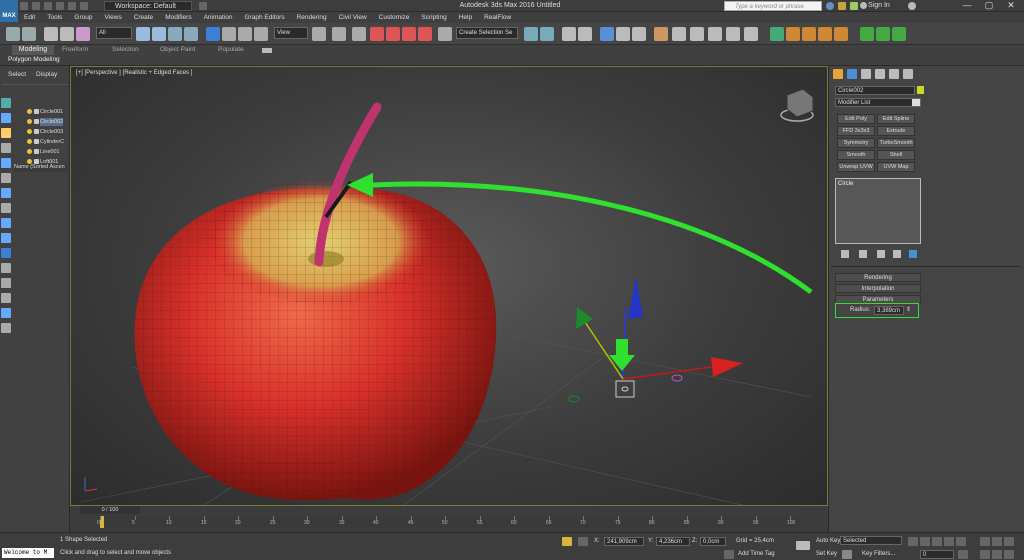  Describe the element at coordinates (997, 541) in the screenshot. I see `zoom-all-icon` at that location.